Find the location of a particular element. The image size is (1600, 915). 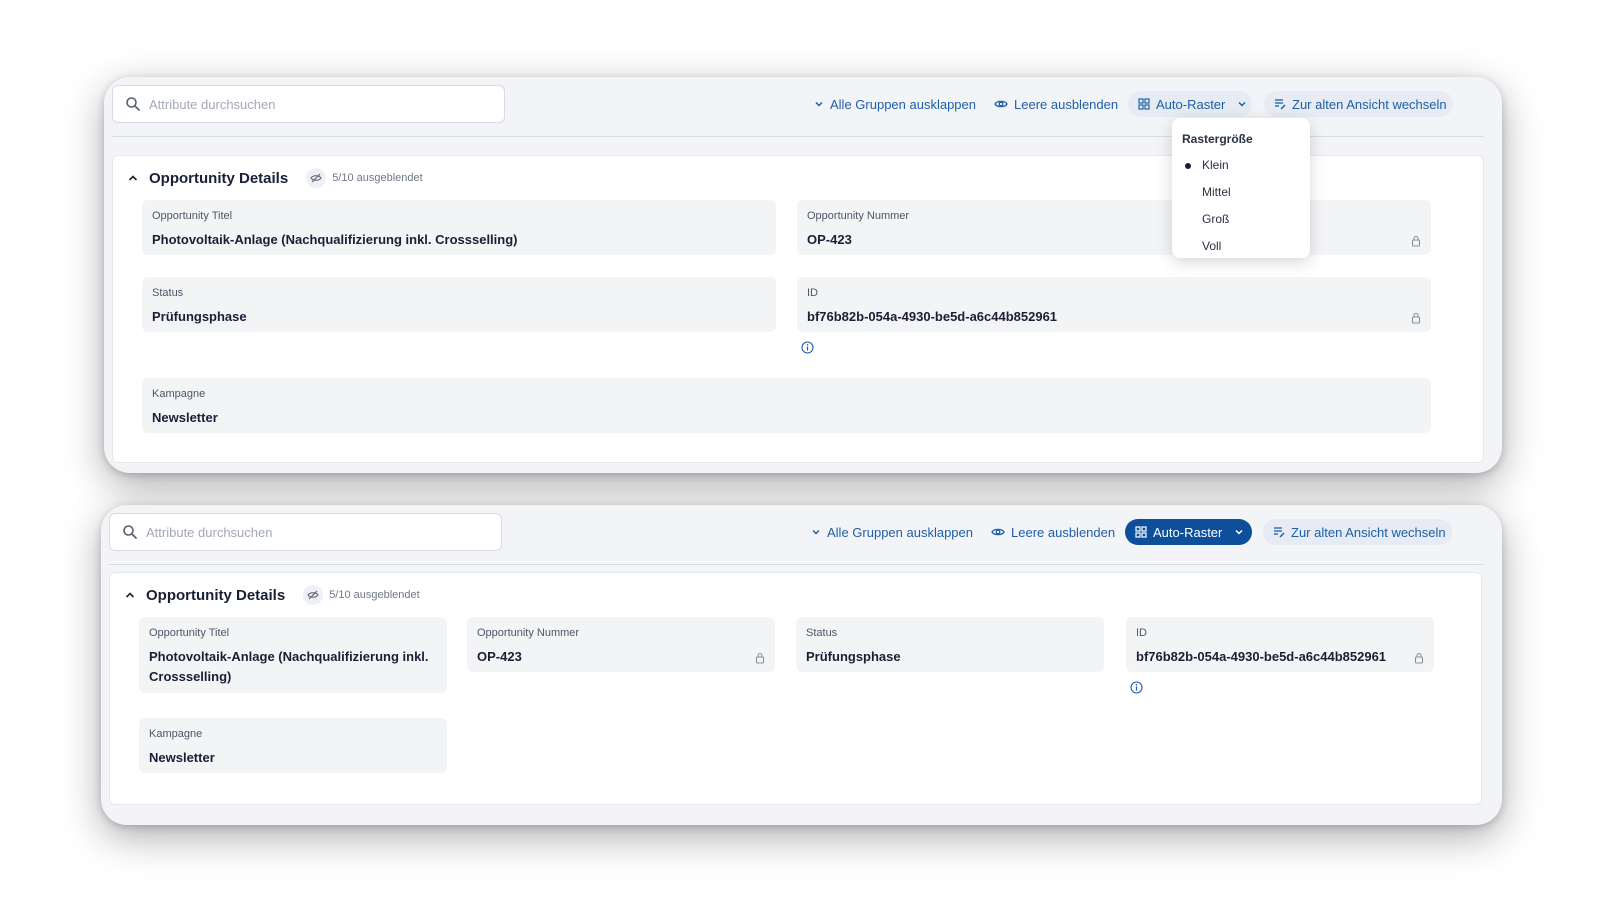

grid-size-menu-title: Rastergröße is located at coordinates (1217, 139).